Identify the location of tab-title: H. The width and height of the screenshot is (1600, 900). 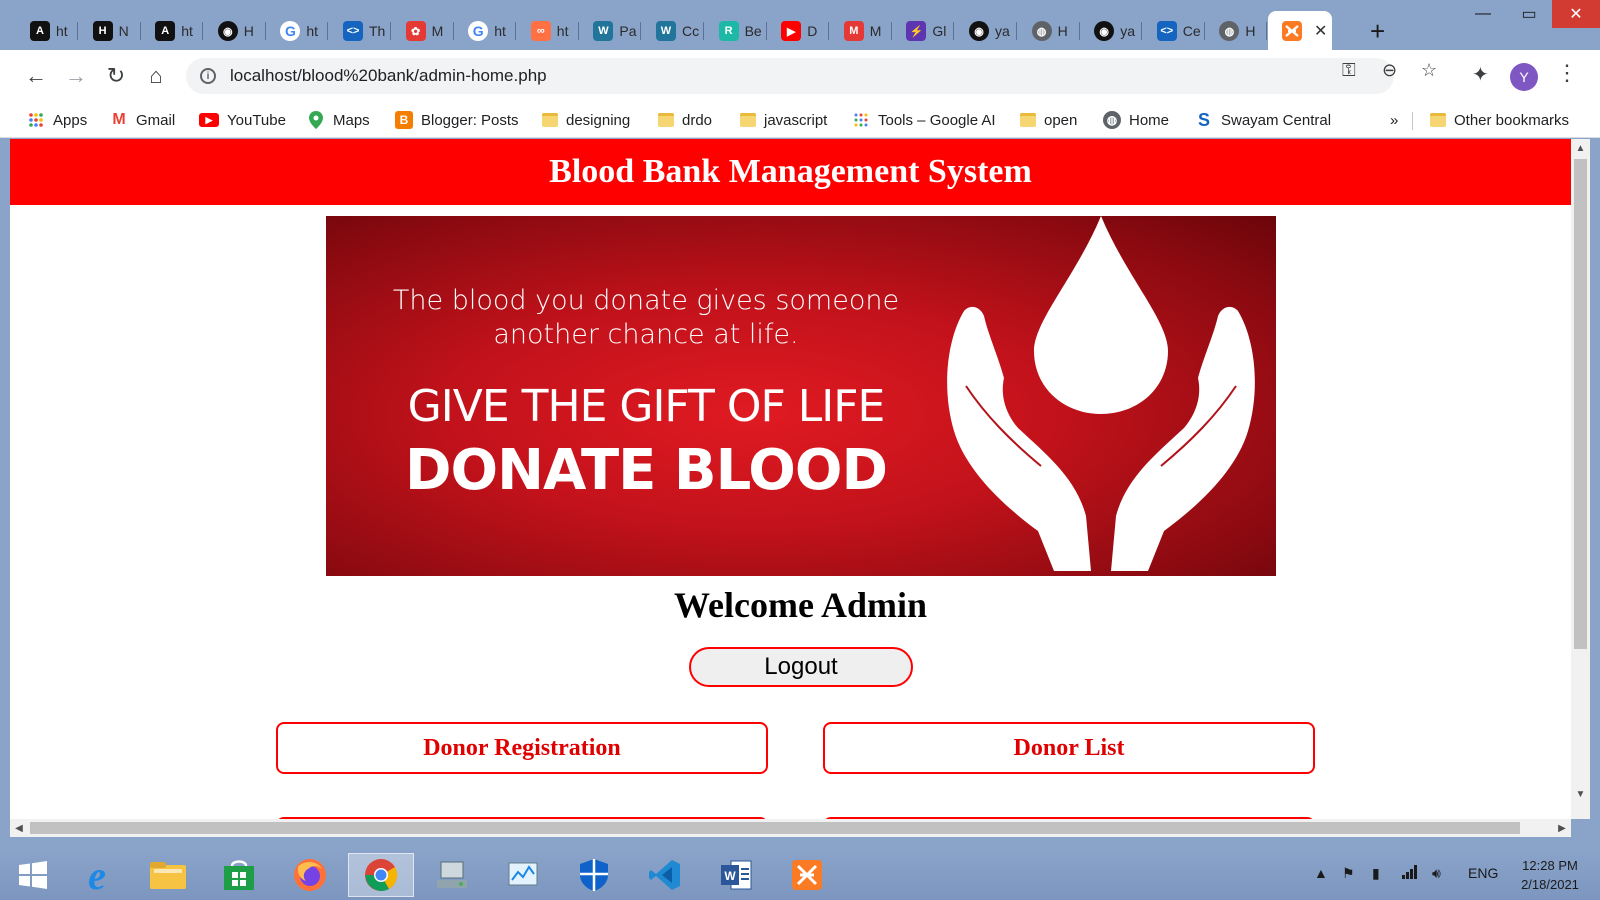
(1250, 31).